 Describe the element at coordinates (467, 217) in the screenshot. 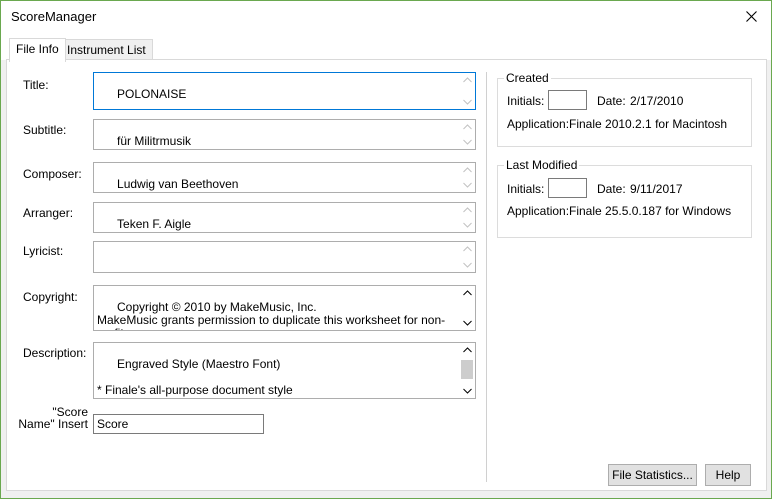

I see `arranger-scrollbar` at that location.